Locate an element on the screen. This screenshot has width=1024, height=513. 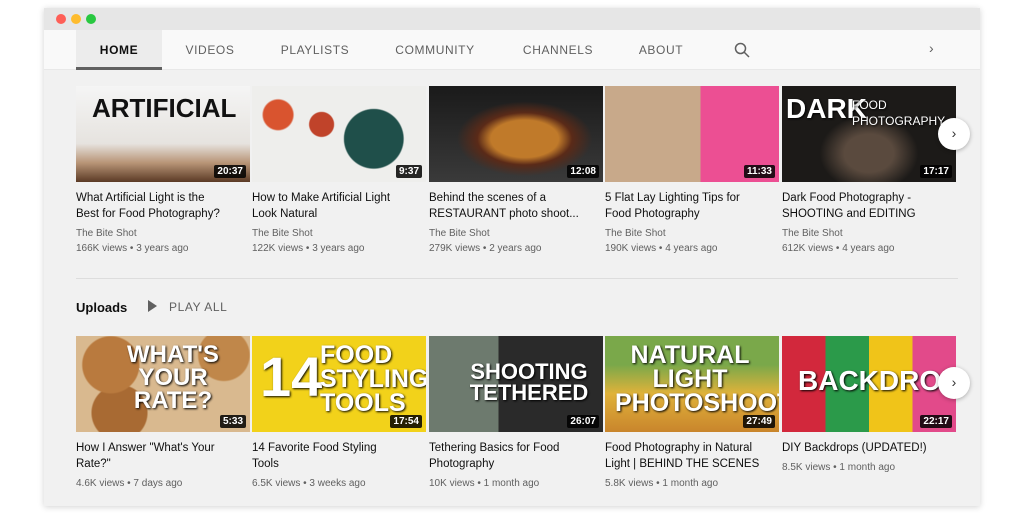
search-icon is located at coordinates (742, 50).